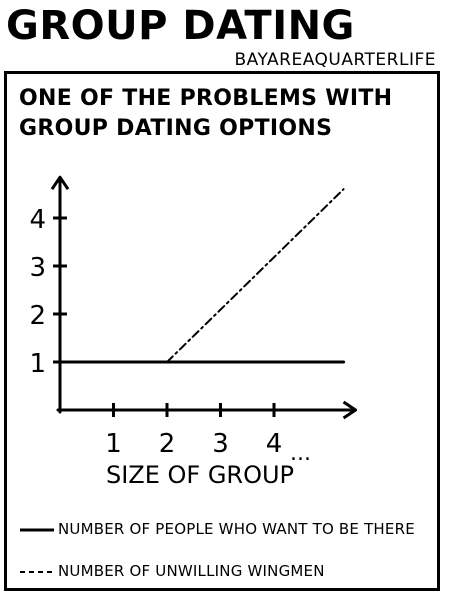  Describe the element at coordinates (220, 444) in the screenshot. I see `x-tick-label: 3` at that location.